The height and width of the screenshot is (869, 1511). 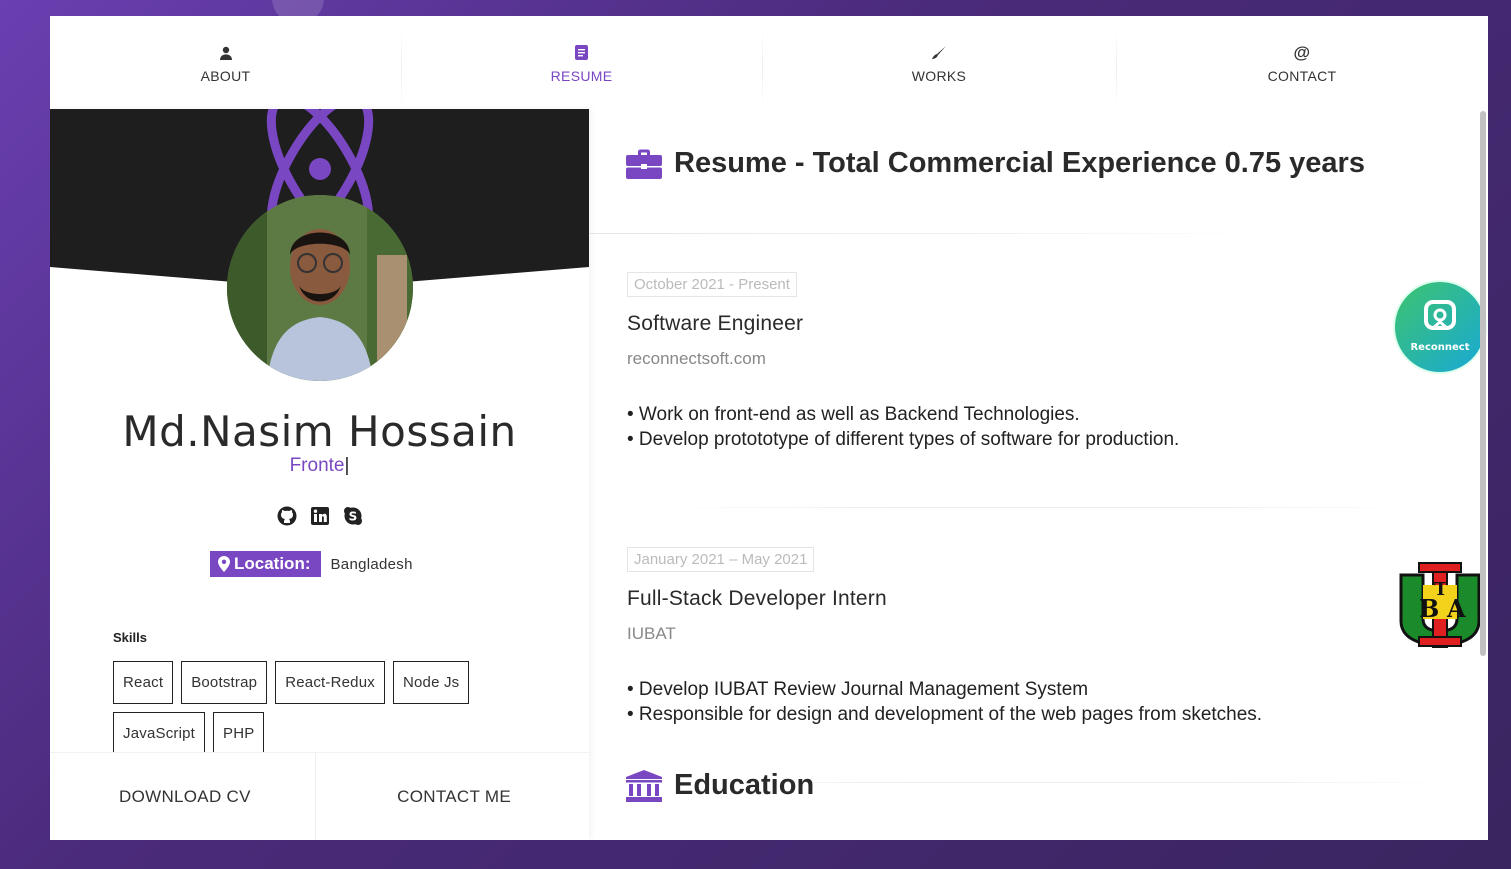 What do you see at coordinates (712, 284) in the screenshot?
I see `job-date: October 2021 - Present` at bounding box center [712, 284].